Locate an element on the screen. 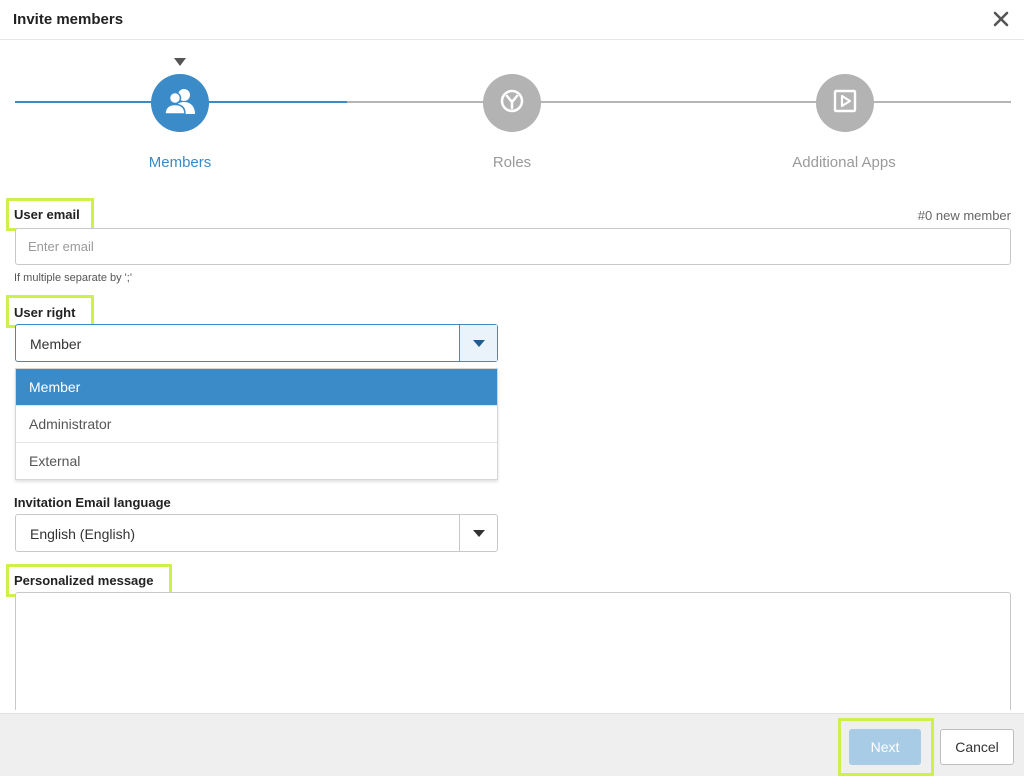 The image size is (1024, 776). language-dropdown-toggle is located at coordinates (478, 533).